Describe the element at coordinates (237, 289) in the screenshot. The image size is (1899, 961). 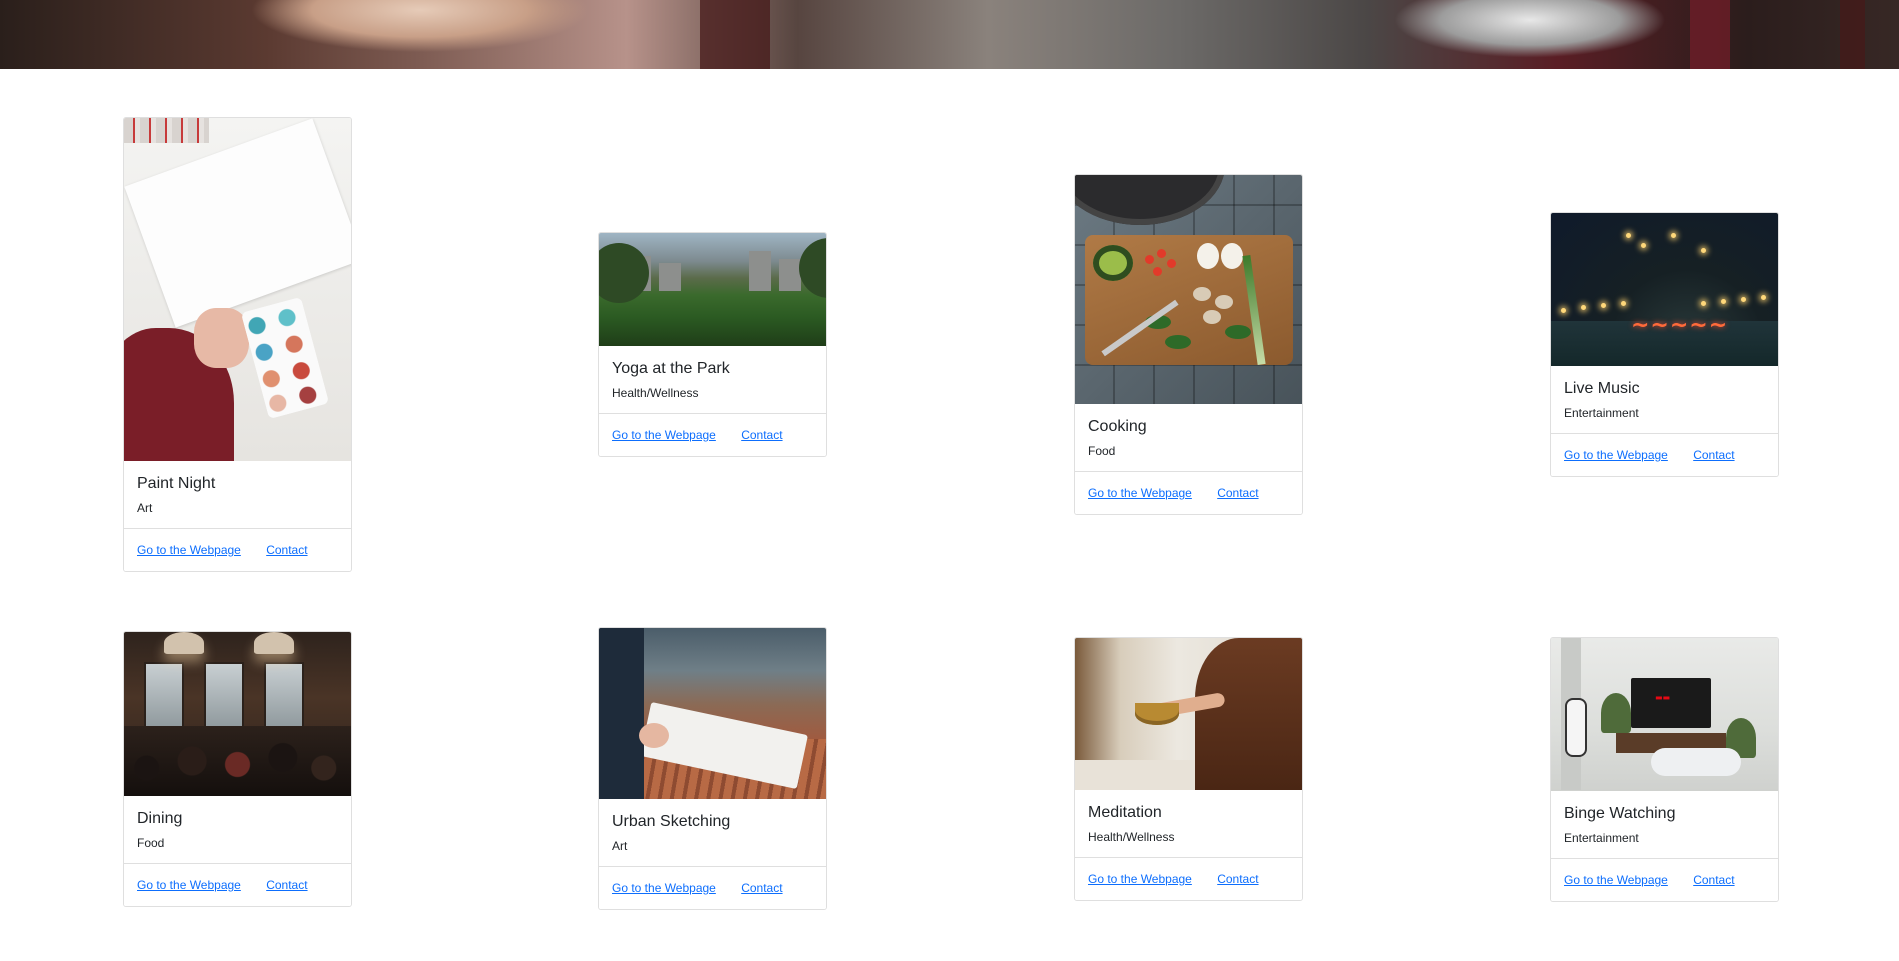
I see `paint-night-image` at that location.